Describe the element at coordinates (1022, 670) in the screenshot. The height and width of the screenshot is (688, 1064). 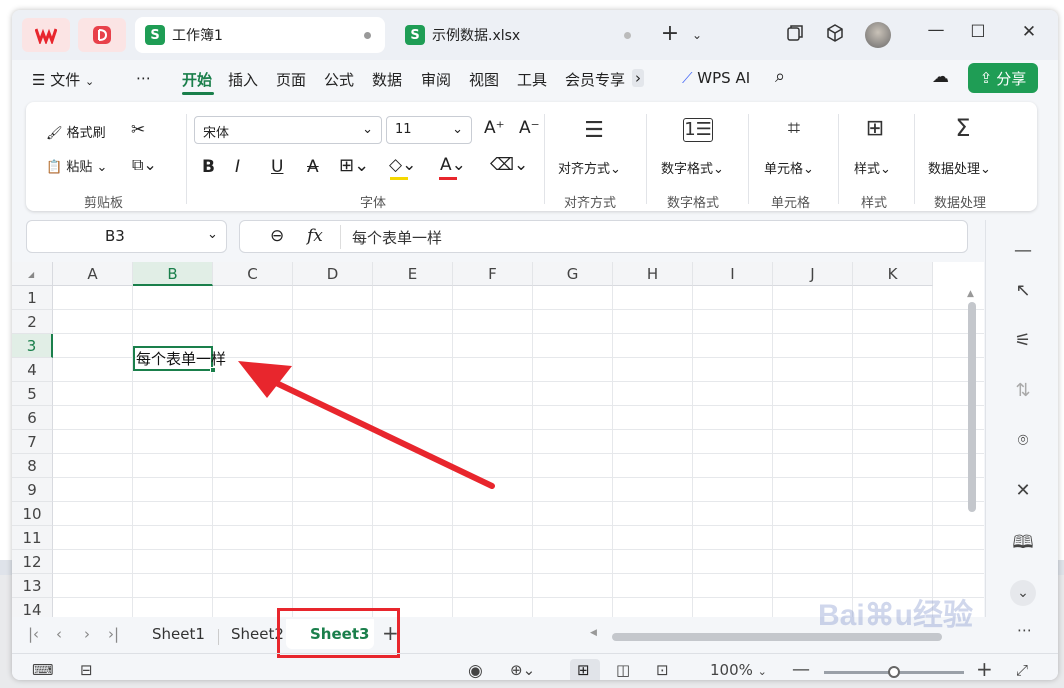
I see `fullscreen-icon: ⤢` at that location.